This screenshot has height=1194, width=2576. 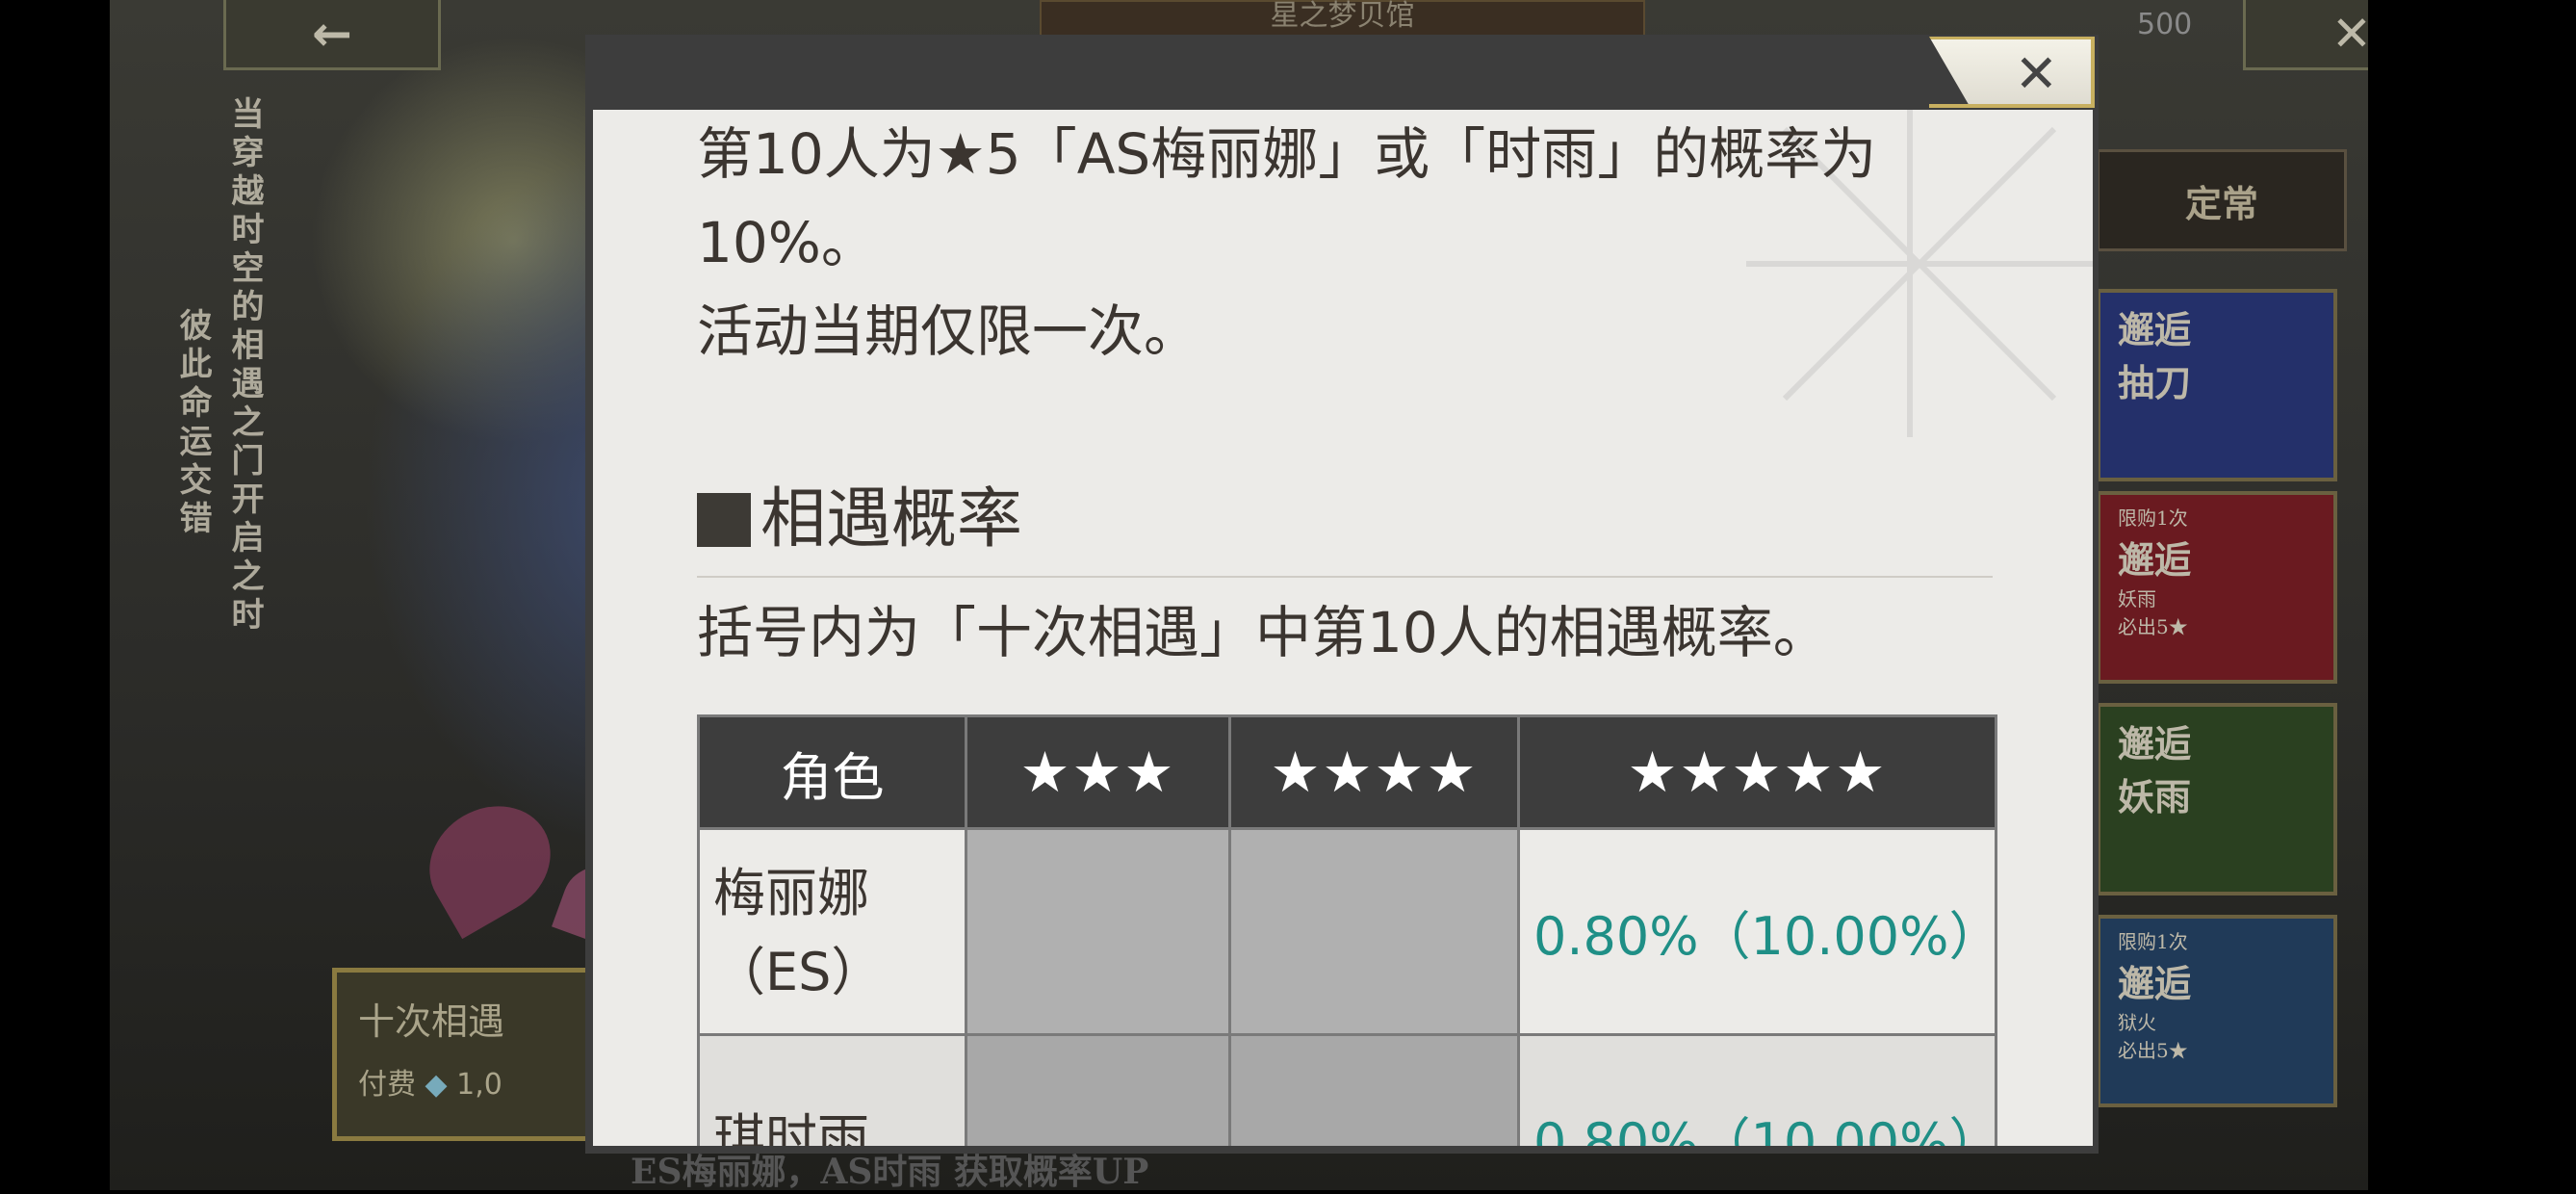 I want to click on arrow-left-icon: ←, so click(x=332, y=34).